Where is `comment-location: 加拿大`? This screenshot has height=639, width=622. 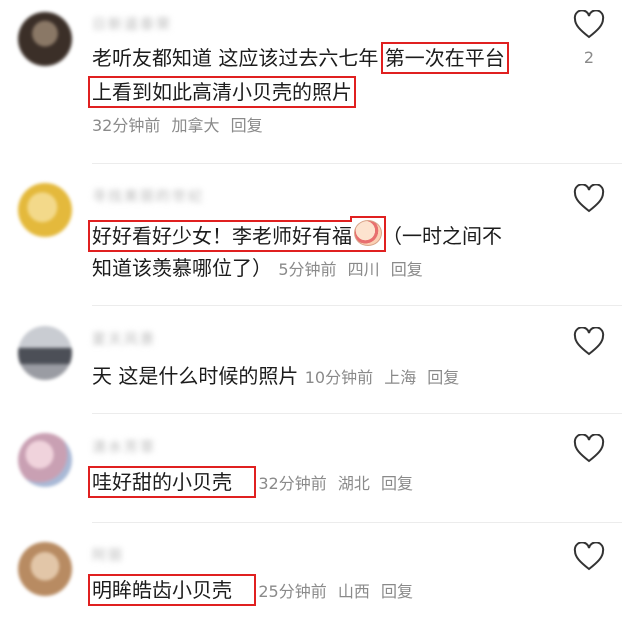
comment-location: 加拿大 is located at coordinates (195, 125).